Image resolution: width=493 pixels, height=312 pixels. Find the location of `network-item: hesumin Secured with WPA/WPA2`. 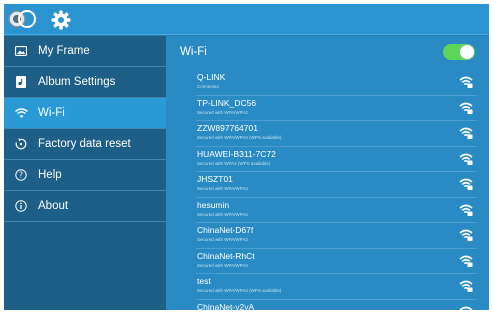

network-item: hesumin Secured with WPA/WPA2 is located at coordinates (336, 210).